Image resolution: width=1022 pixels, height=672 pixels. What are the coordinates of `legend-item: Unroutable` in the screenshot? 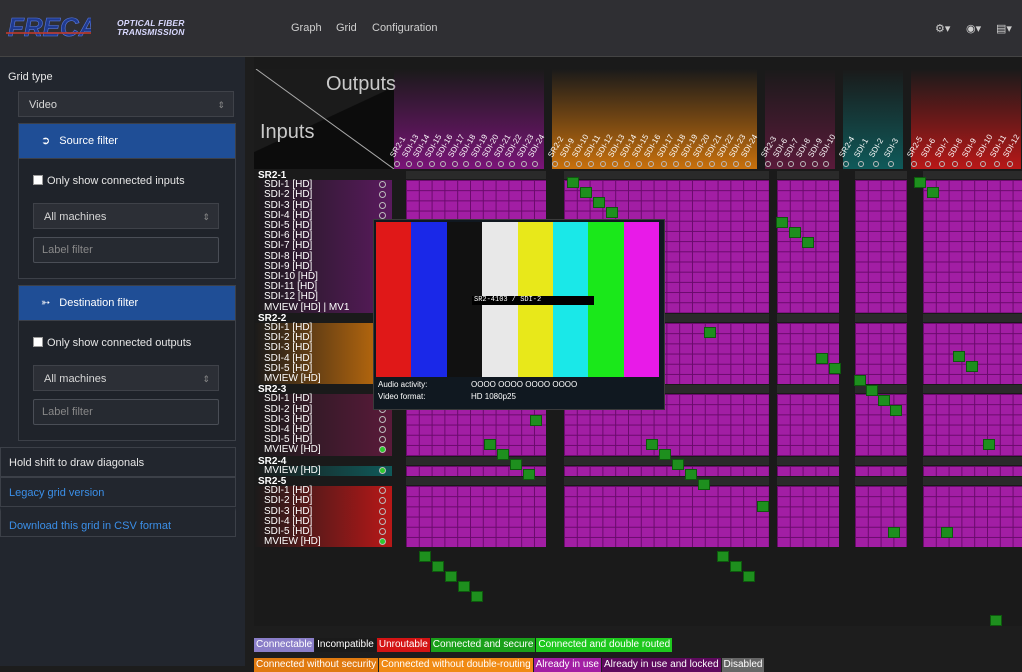 It's located at (403, 645).